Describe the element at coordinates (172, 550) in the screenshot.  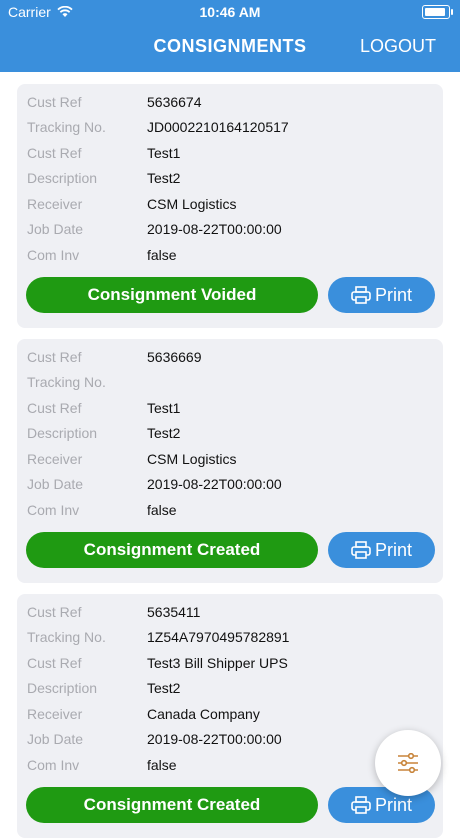
I see `status-button: Consignment Created` at that location.